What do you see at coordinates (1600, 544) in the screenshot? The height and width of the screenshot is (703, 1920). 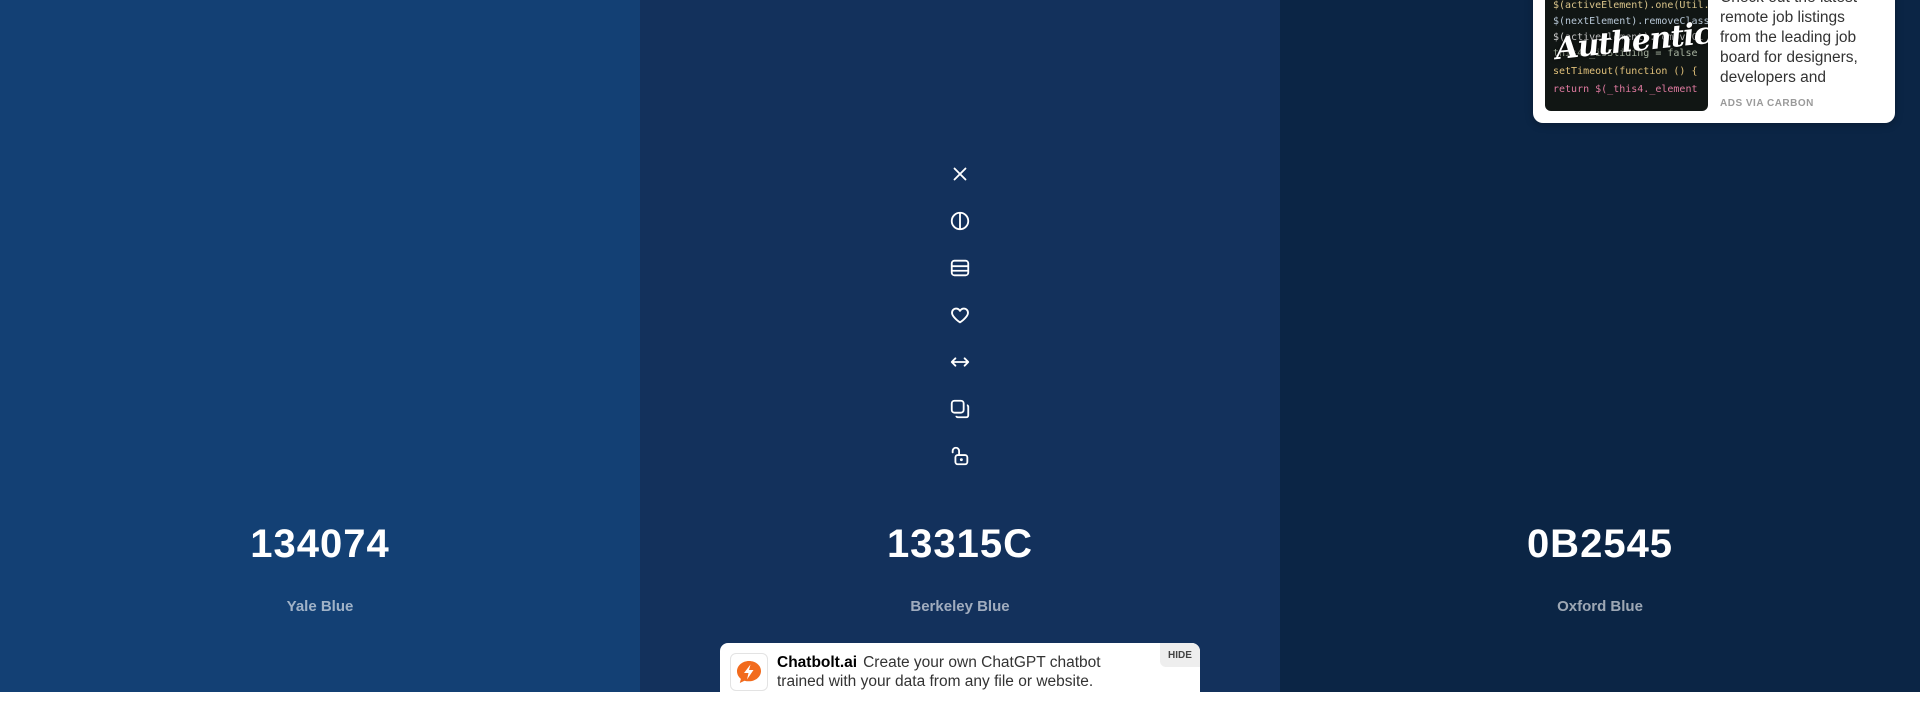 I see `hex-code: 0B2545` at bounding box center [1600, 544].